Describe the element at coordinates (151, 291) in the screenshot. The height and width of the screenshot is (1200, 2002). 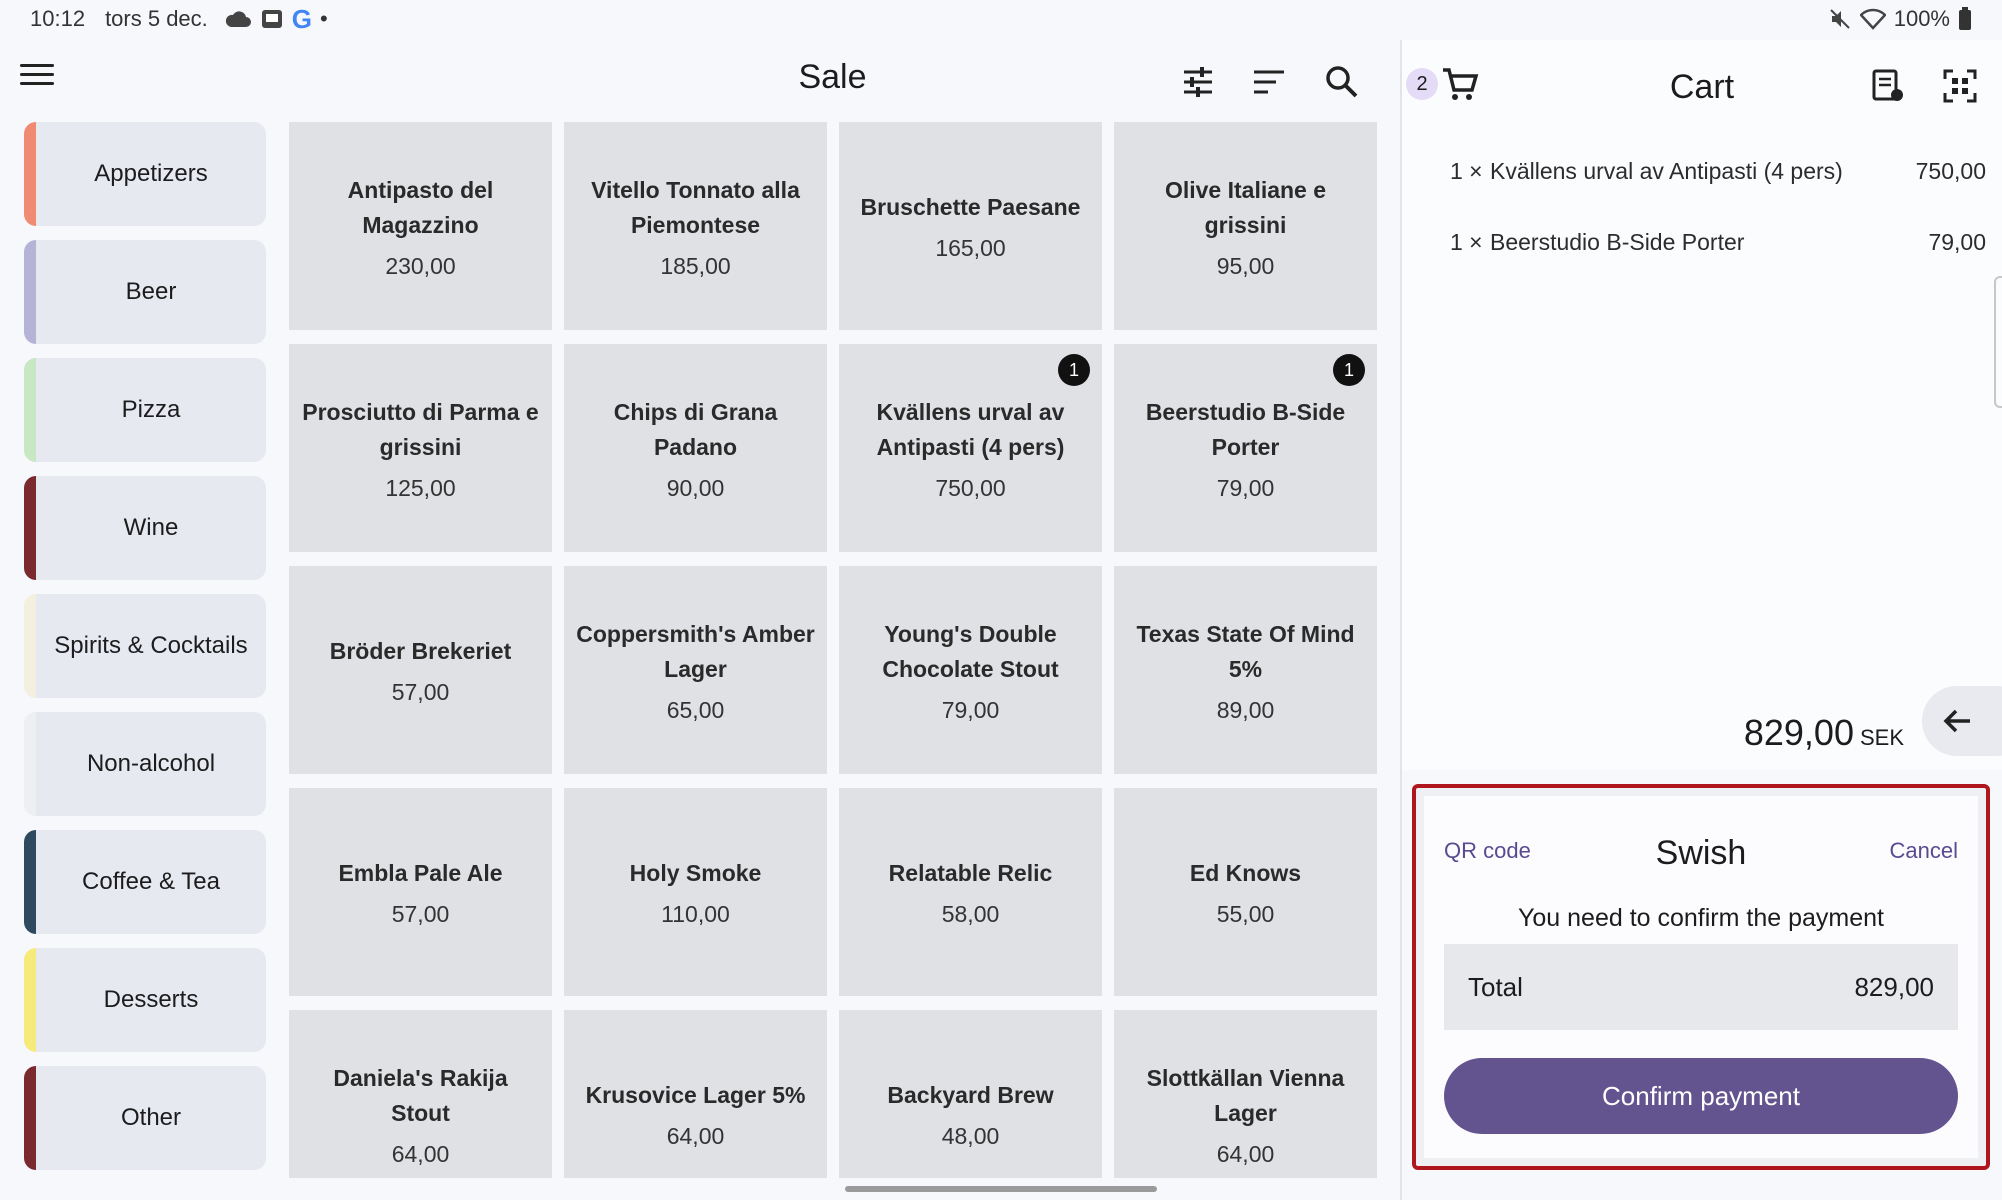
I see `category-label: Beer` at that location.